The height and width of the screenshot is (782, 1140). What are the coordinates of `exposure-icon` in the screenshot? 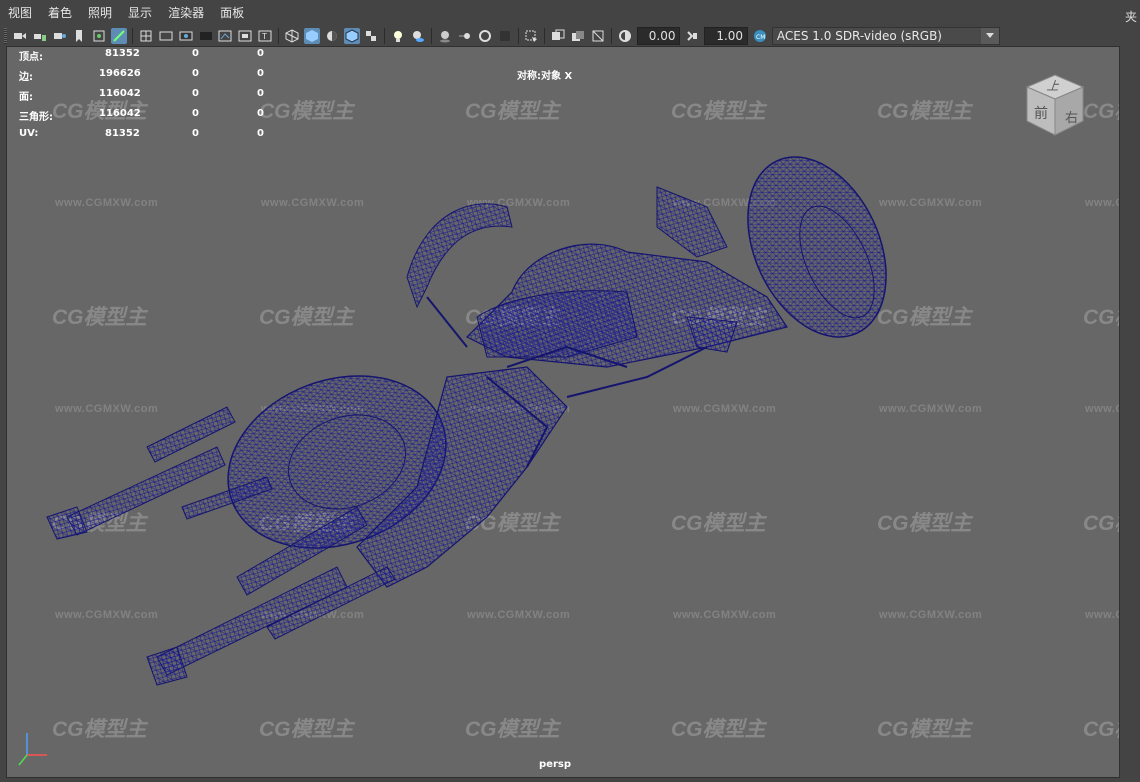 It's located at (625, 36).